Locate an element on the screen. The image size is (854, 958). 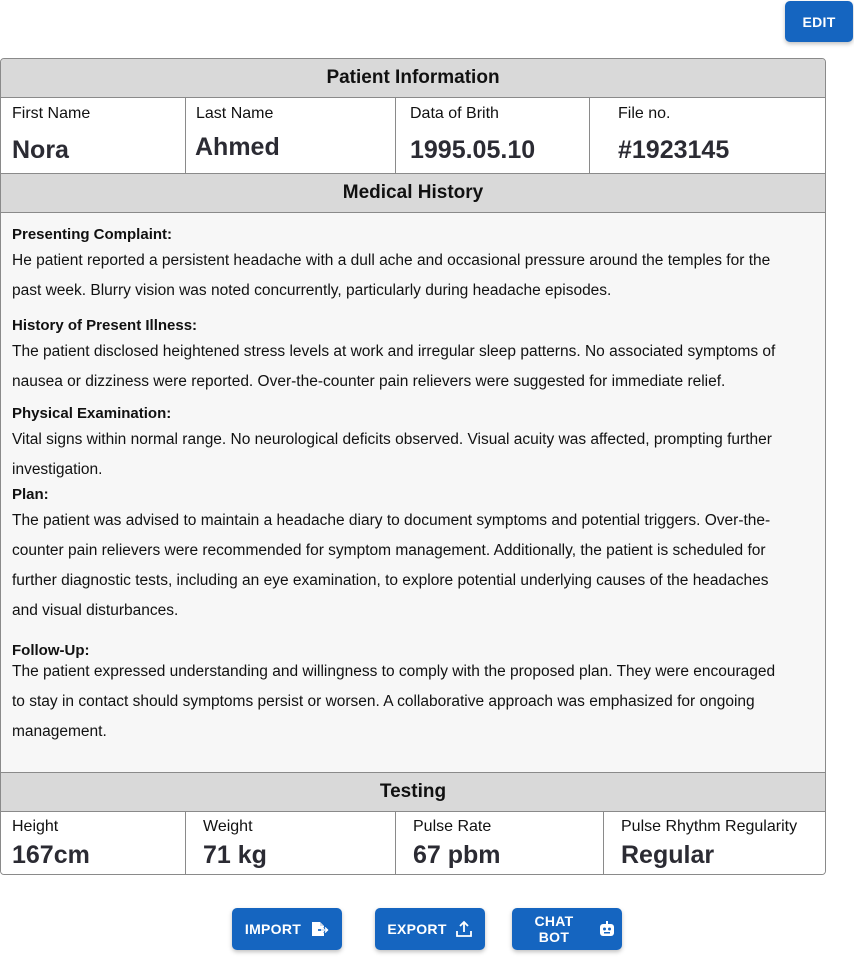
edit-button: EDIT is located at coordinates (819, 21).